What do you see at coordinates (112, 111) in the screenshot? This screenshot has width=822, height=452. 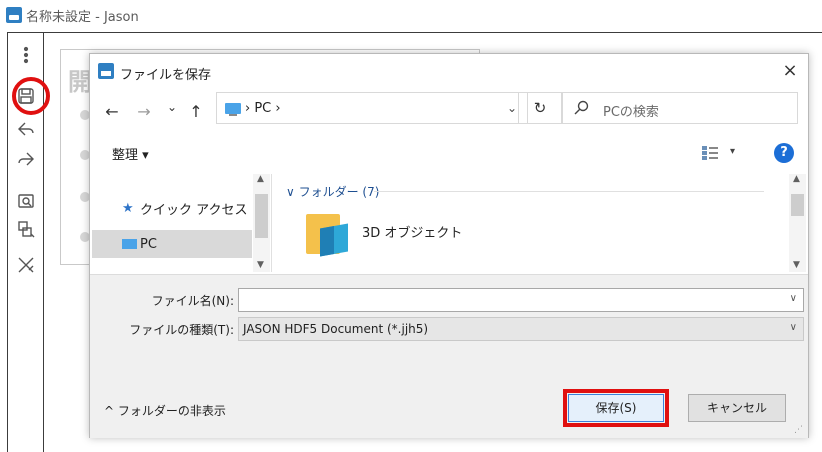 I see `back-button: ←` at bounding box center [112, 111].